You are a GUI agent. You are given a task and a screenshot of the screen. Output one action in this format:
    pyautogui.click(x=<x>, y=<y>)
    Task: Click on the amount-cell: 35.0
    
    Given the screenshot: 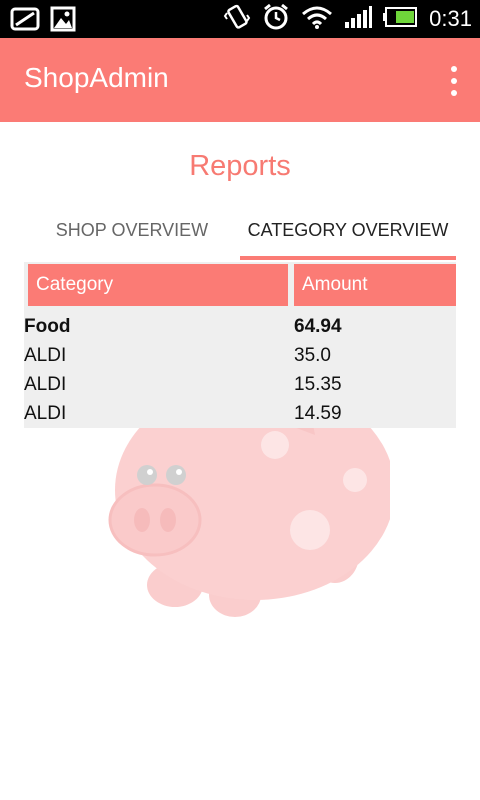 What is the action you would take?
    pyautogui.click(x=312, y=355)
    